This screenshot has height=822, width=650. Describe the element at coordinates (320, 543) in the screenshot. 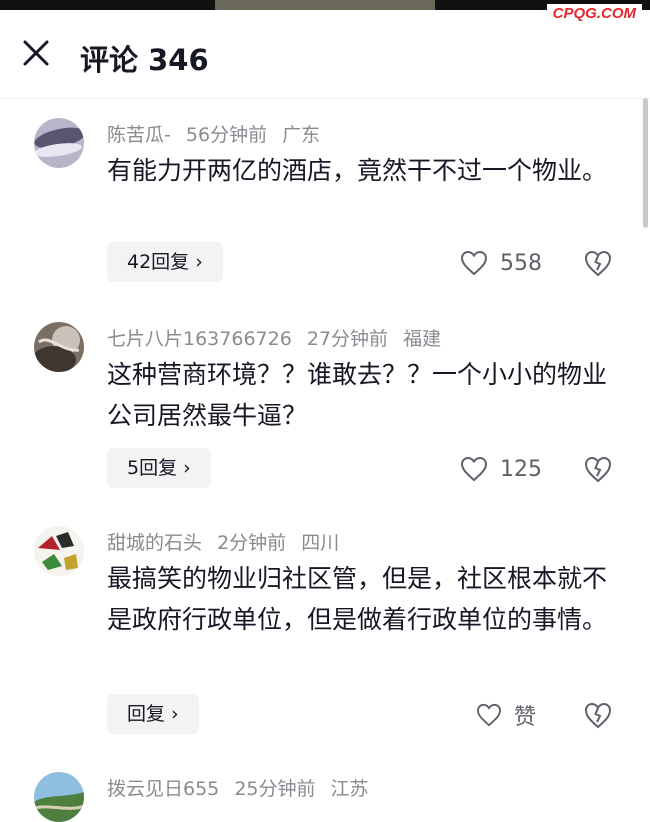

I see `comment-location: 四川` at that location.